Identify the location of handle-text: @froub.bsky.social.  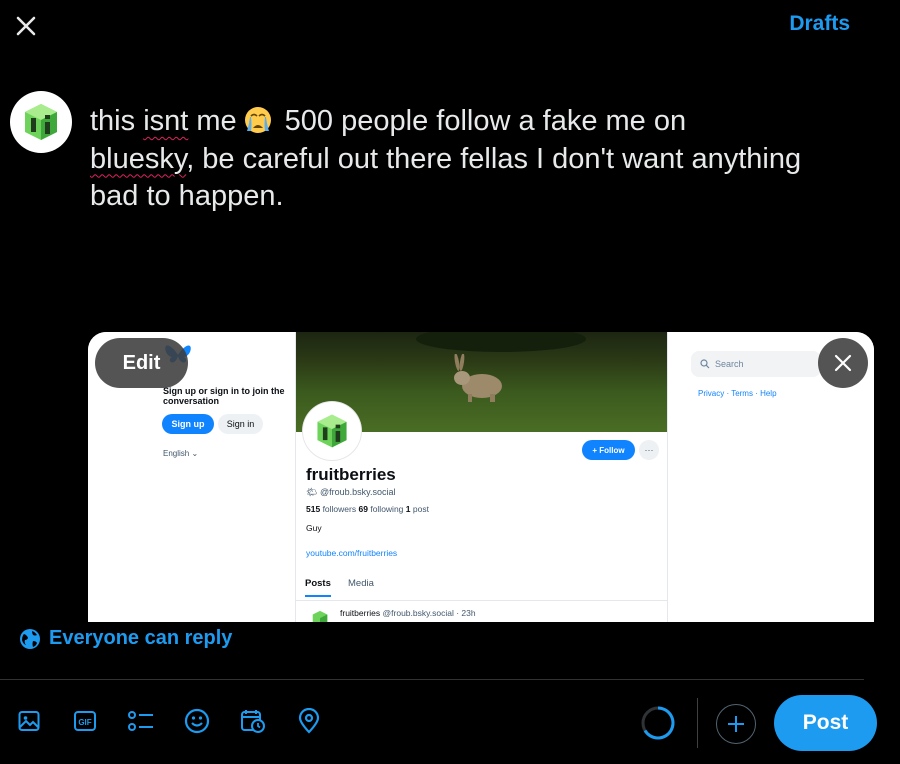
(357, 492).